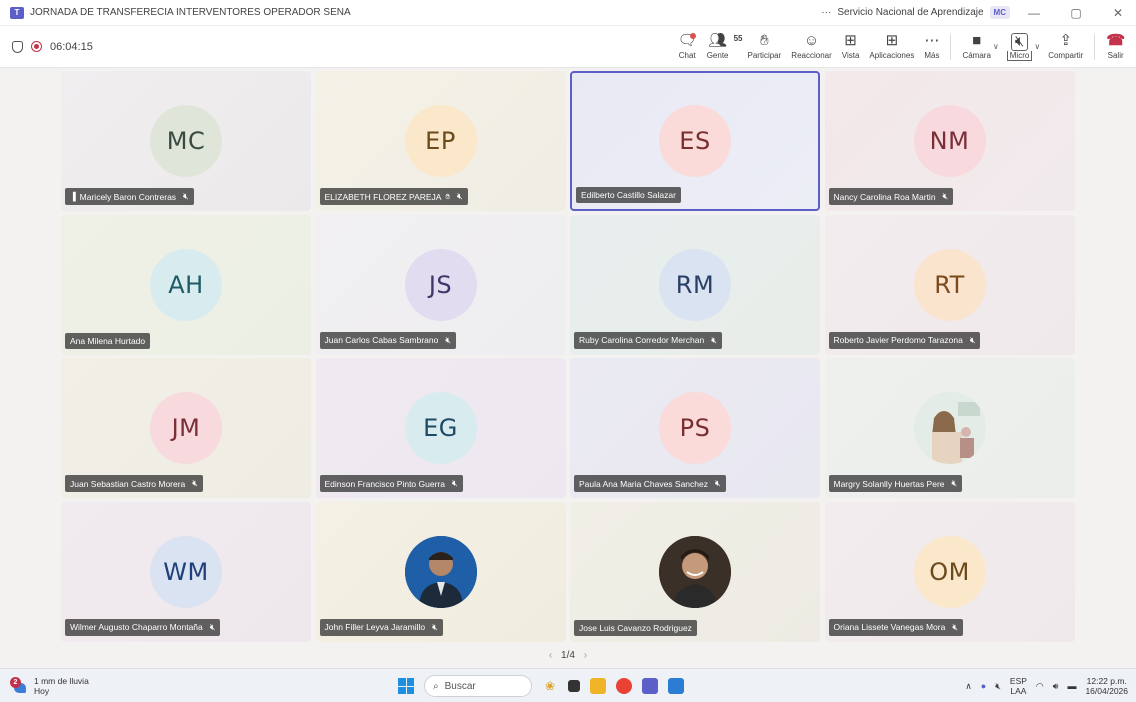  Describe the element at coordinates (375, 627) in the screenshot. I see `participant-name: John Filler Leyva Jaramillo` at that location.